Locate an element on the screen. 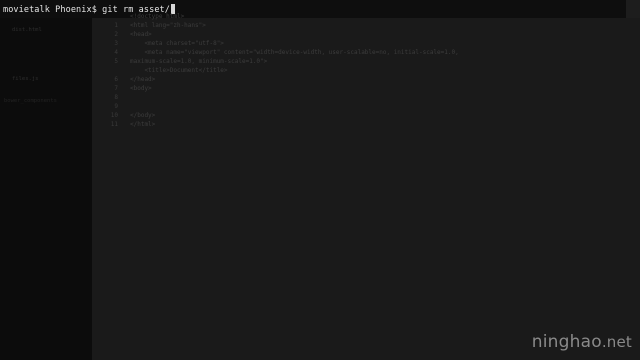  code-line: </head> is located at coordinates (143, 79).